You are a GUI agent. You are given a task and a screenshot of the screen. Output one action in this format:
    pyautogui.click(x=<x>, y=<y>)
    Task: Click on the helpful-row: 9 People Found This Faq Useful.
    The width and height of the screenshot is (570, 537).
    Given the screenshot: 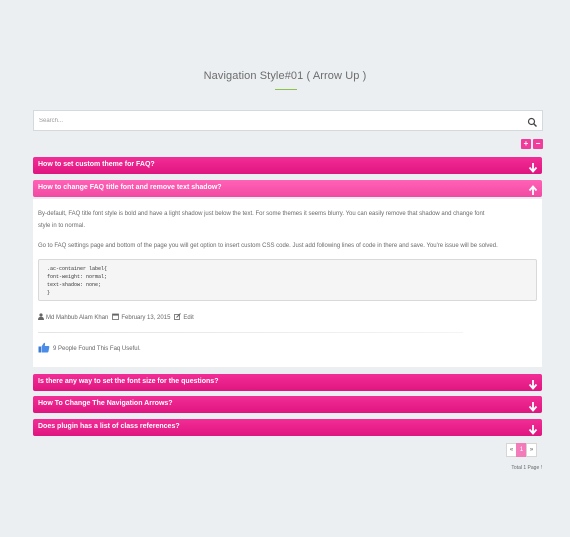 What is the action you would take?
    pyautogui.click(x=89, y=348)
    